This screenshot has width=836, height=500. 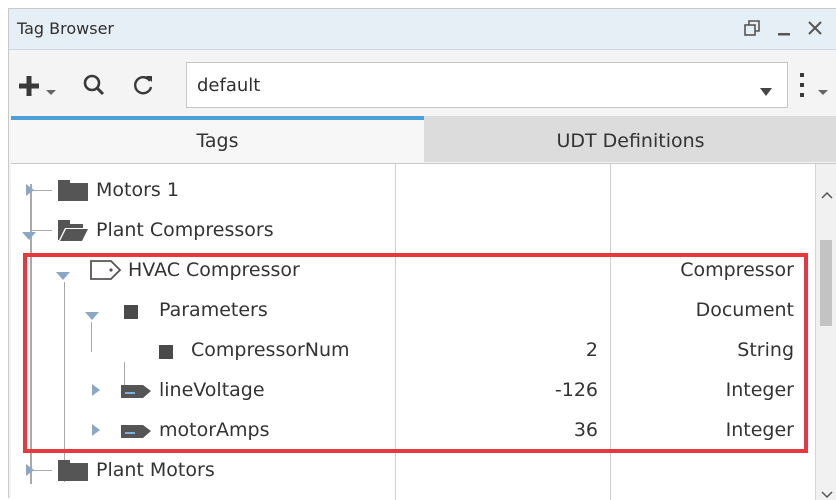 What do you see at coordinates (212, 390) in the screenshot?
I see `tree-row-label: lineVoltage` at bounding box center [212, 390].